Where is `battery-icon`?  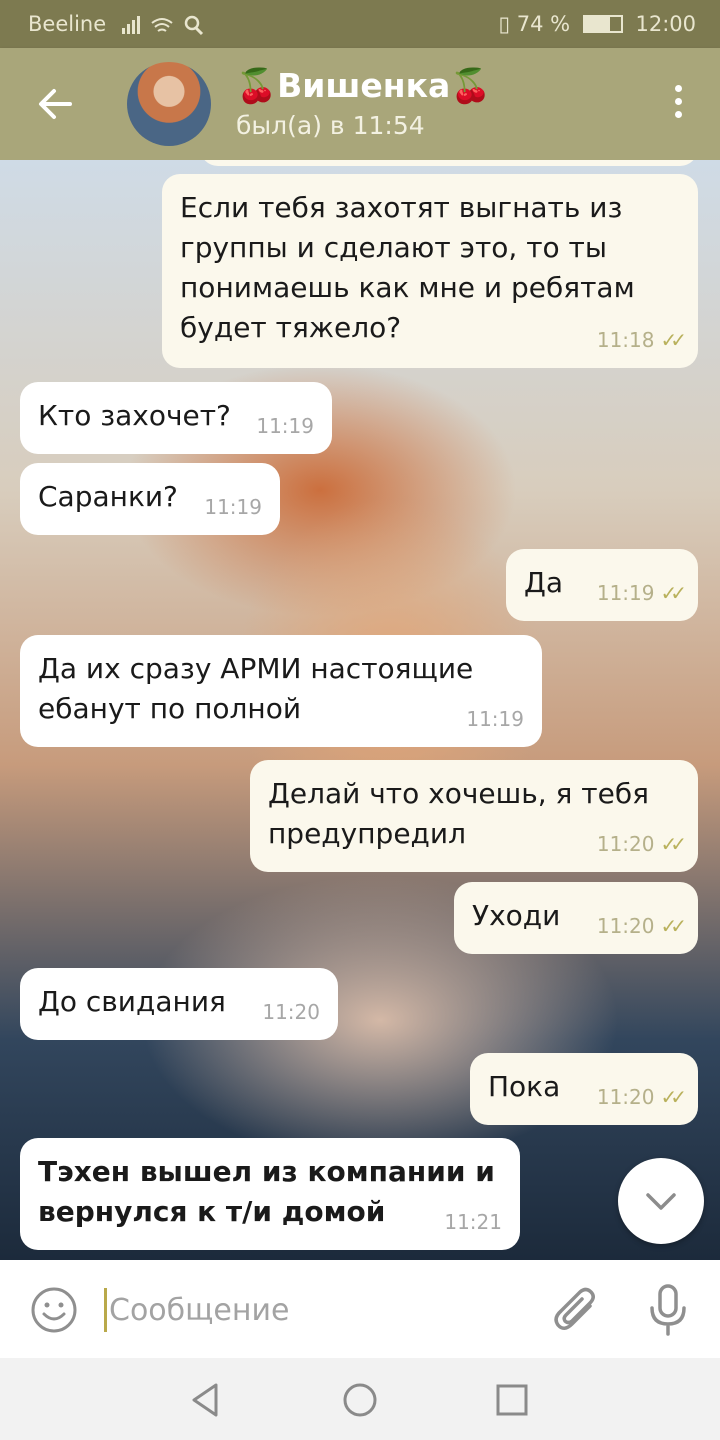 battery-icon is located at coordinates (602, 24).